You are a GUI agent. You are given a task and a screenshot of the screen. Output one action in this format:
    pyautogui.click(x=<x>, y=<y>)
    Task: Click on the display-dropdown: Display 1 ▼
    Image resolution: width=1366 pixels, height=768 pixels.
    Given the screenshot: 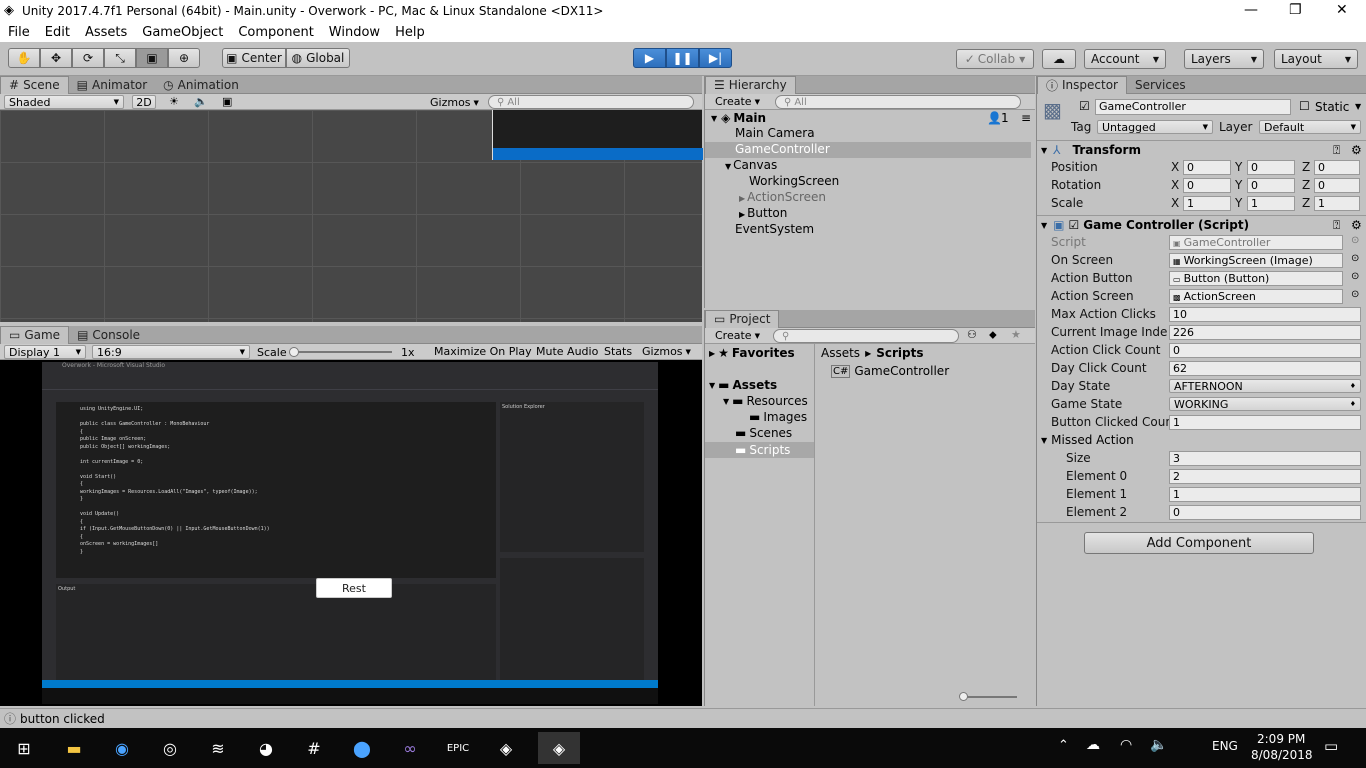 What is the action you would take?
    pyautogui.click(x=45, y=352)
    